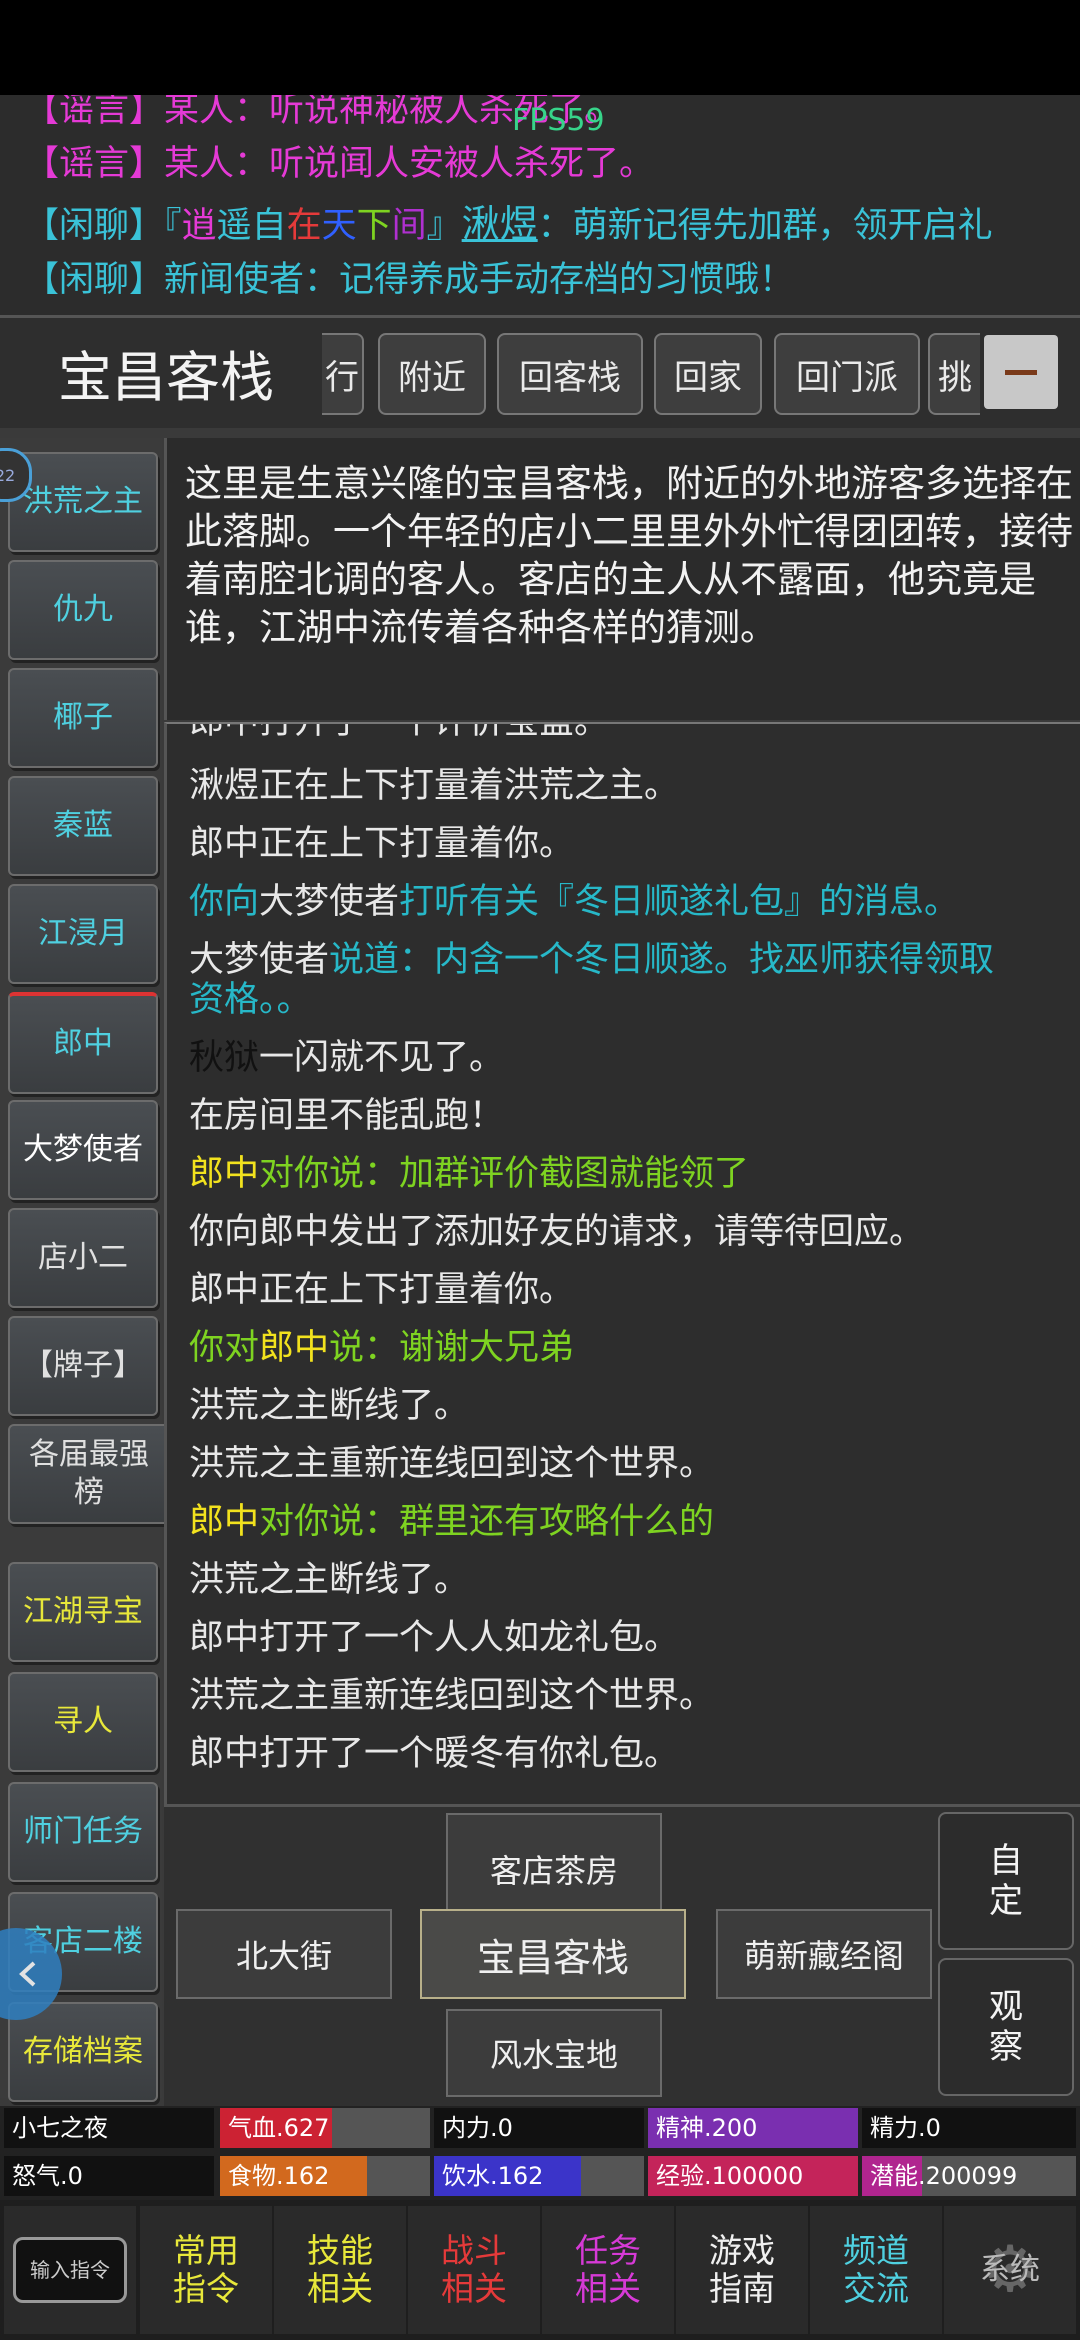 The image size is (1080, 2340). What do you see at coordinates (83, 1258) in the screenshot?
I see `sidebar-item-dianxiaoer: 店小二` at bounding box center [83, 1258].